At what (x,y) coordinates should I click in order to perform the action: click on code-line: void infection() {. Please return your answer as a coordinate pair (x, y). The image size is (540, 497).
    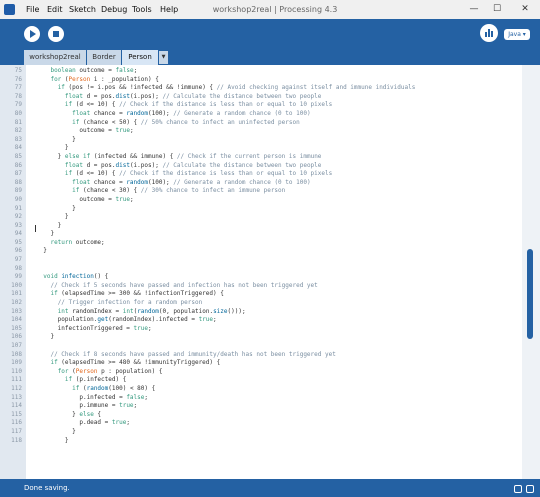
    Looking at the image, I should click on (279, 277).